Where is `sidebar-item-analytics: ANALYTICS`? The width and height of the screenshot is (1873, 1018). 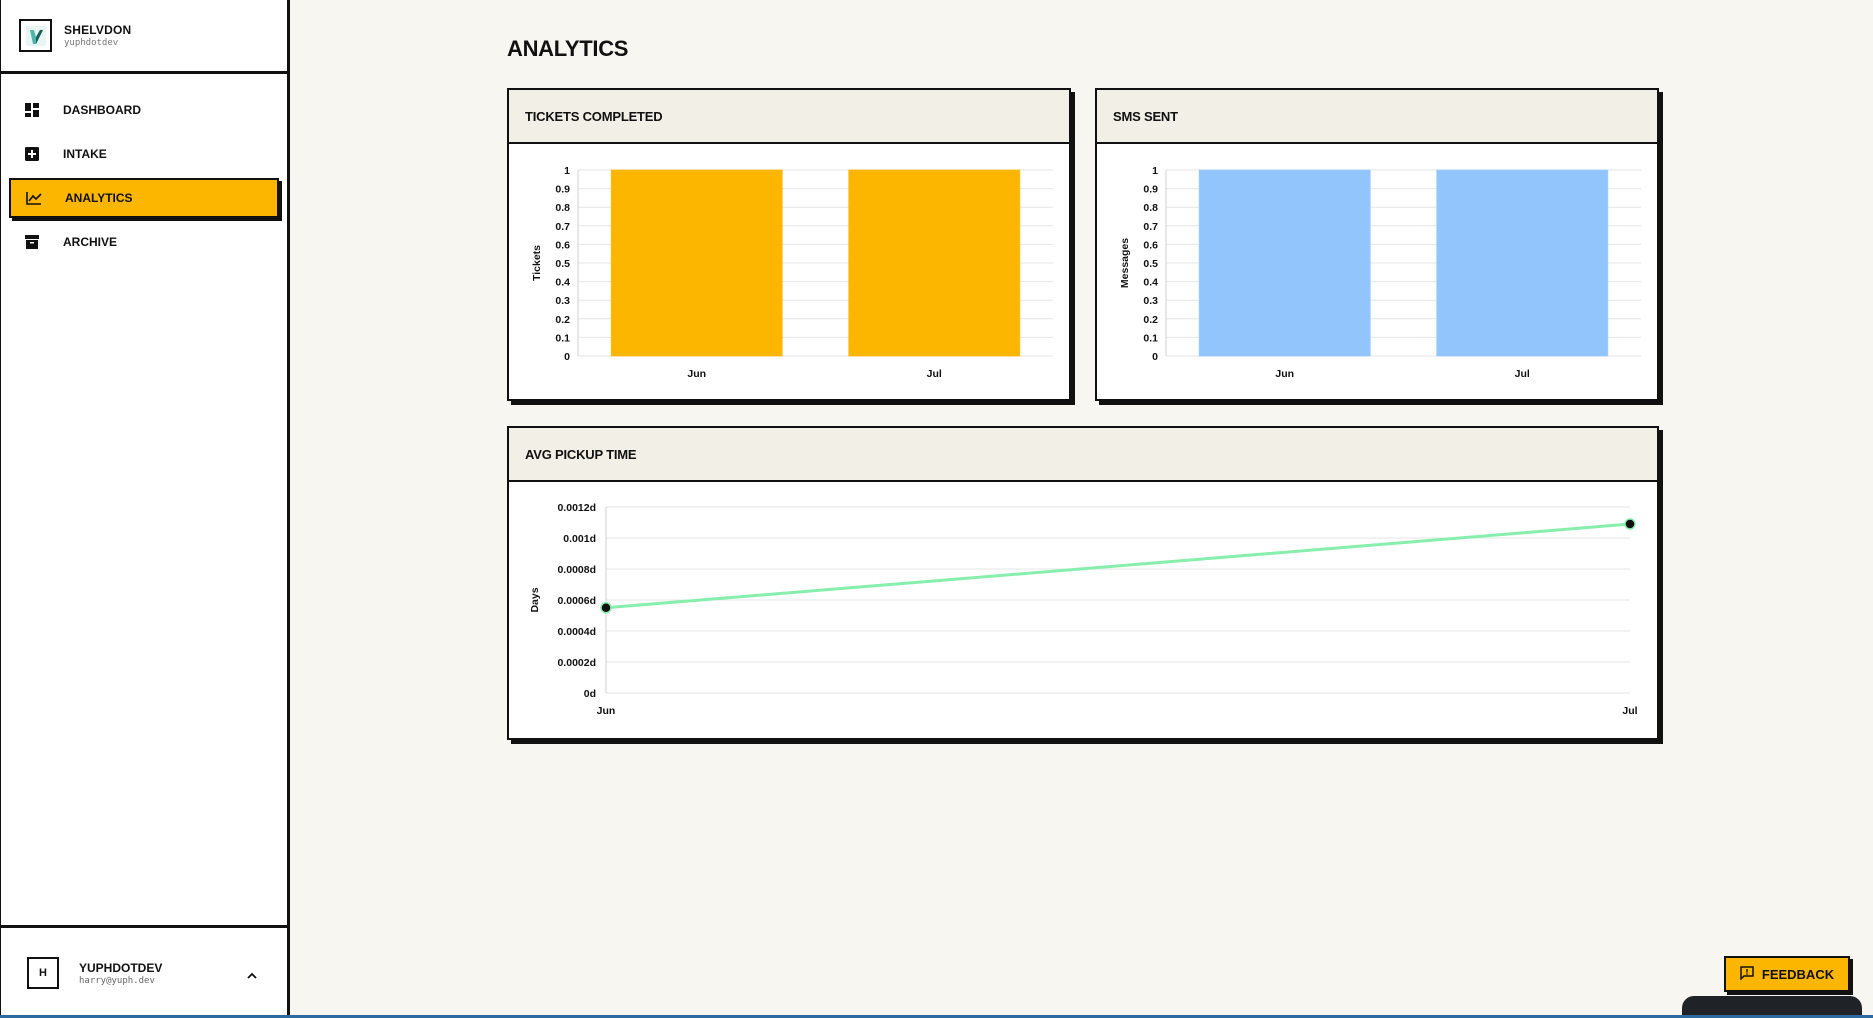
sidebar-item-analytics: ANALYTICS is located at coordinates (144, 198).